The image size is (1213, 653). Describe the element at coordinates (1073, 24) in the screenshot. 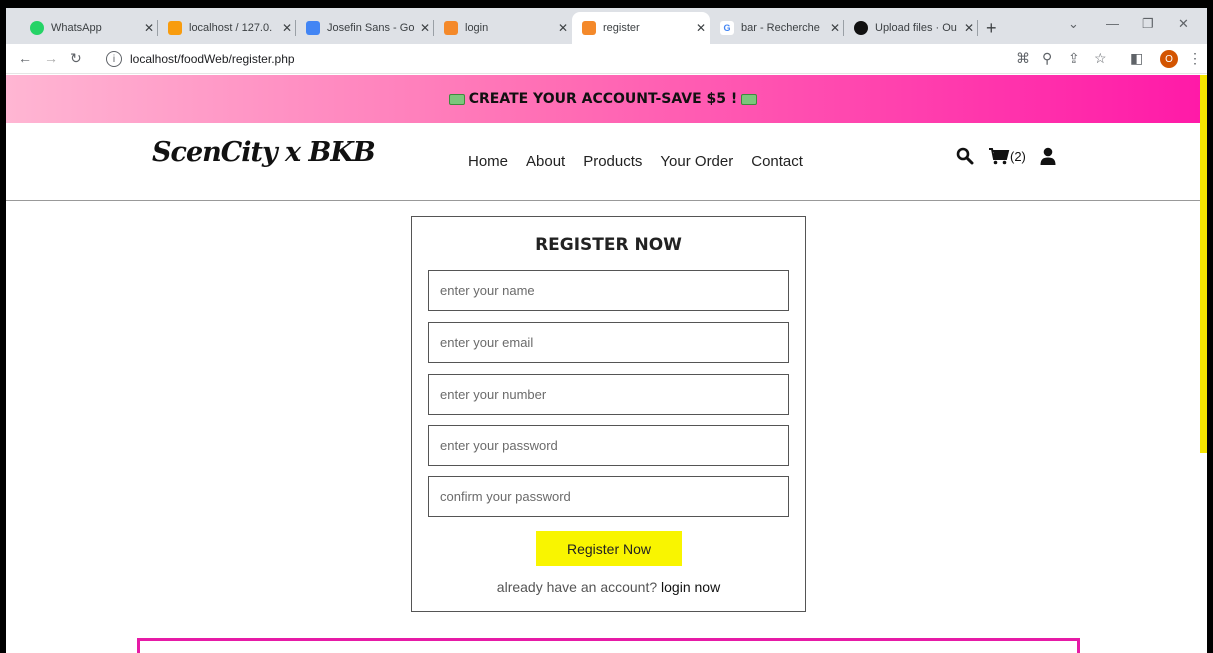

I see `tab-search-icon: ⌄` at that location.